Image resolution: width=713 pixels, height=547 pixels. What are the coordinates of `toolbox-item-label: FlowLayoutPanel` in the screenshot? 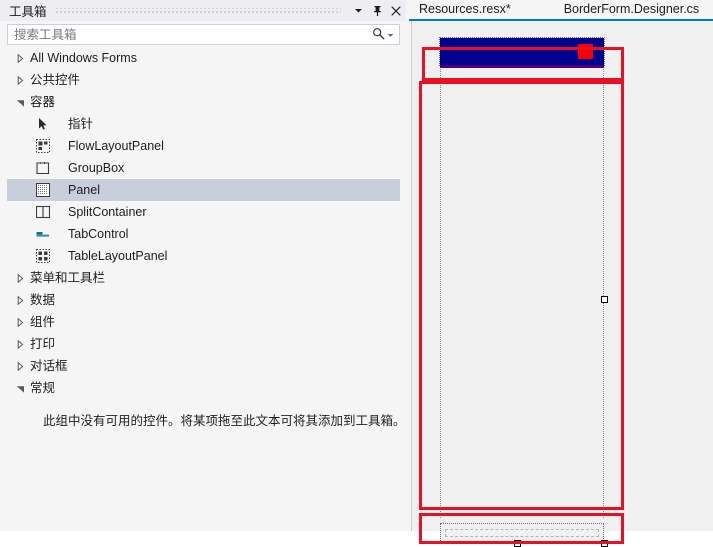 It's located at (116, 146).